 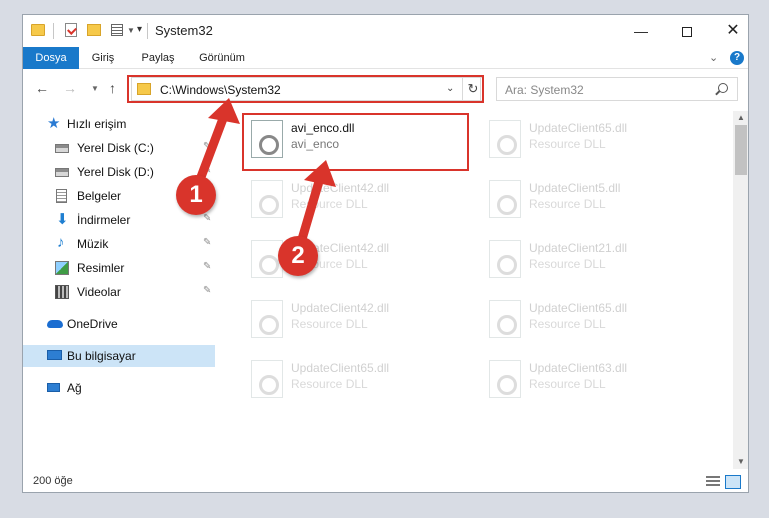 What do you see at coordinates (101, 356) in the screenshot?
I see `sidebar-item-label: Bu bilgisayar` at bounding box center [101, 356].